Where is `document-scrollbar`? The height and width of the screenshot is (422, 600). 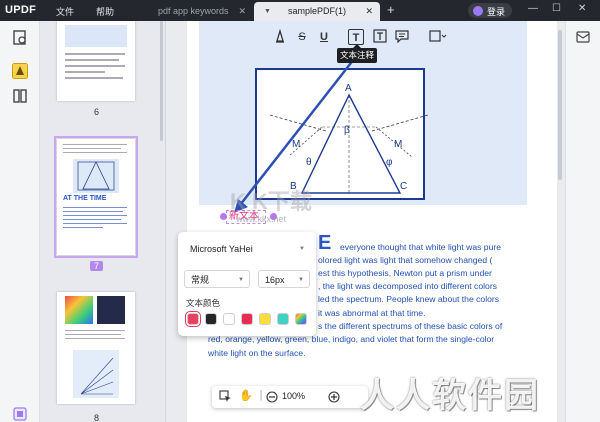
document-scrollbar is located at coordinates (560, 105).